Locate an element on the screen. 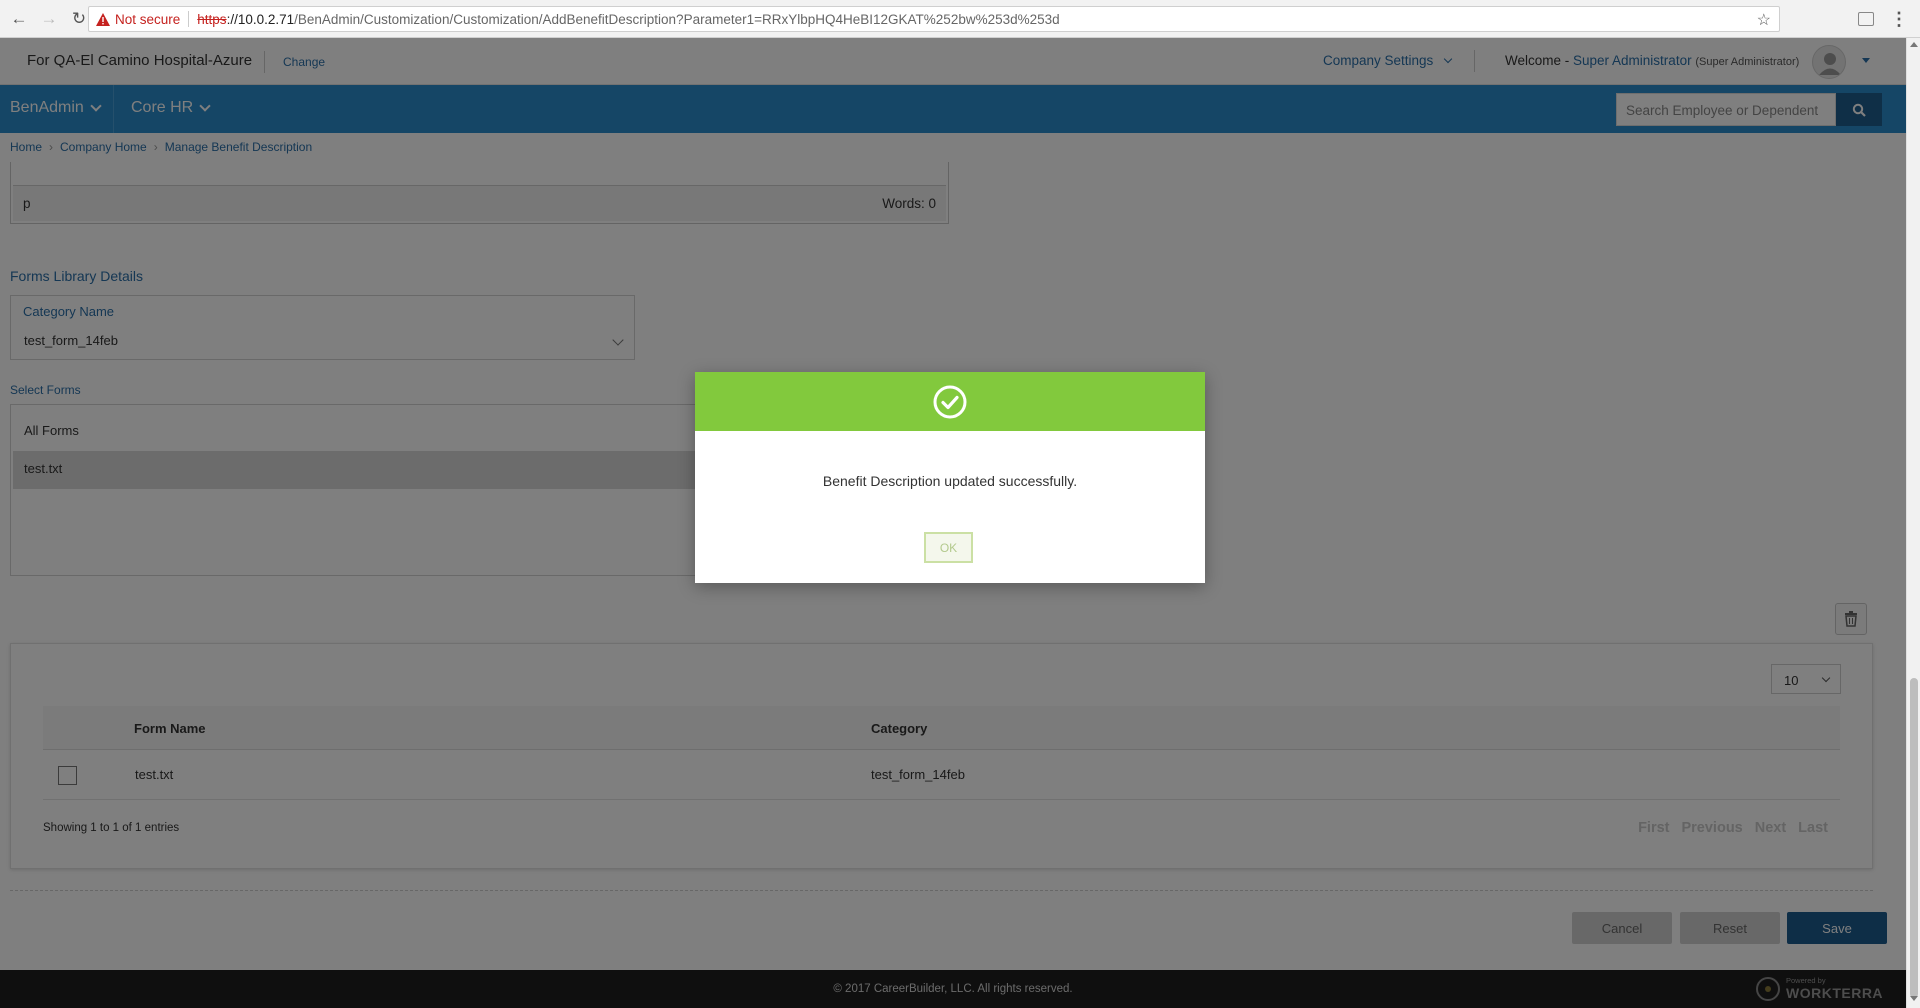 The height and width of the screenshot is (1008, 1920). check-circle-icon is located at coordinates (950, 401).